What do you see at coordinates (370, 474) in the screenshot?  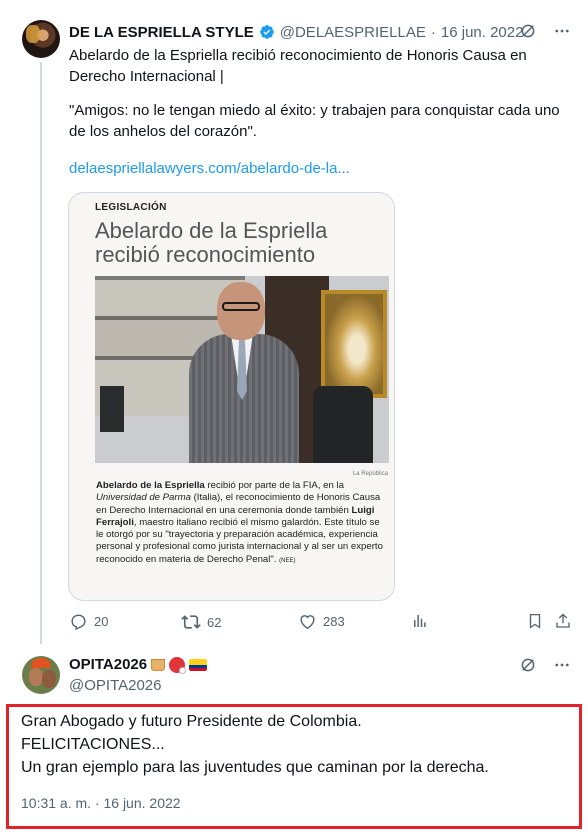 I see `photo-credit: La República` at bounding box center [370, 474].